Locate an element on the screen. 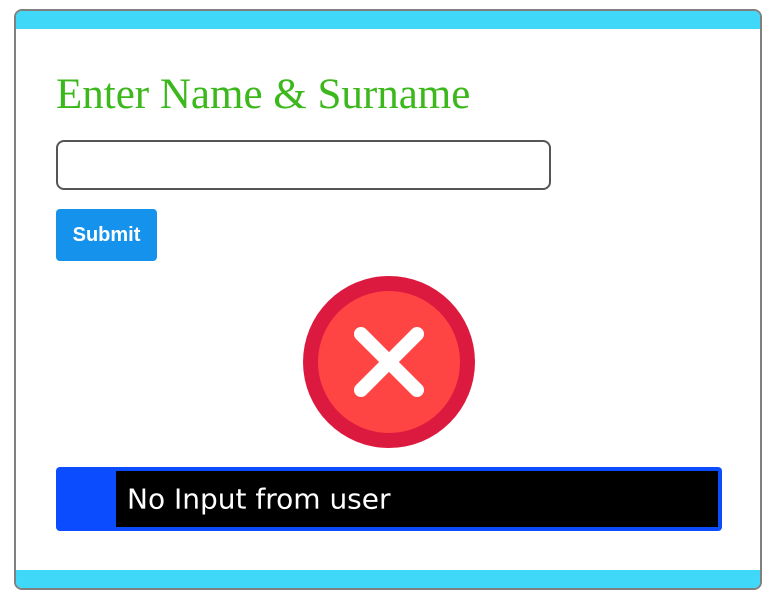 The width and height of the screenshot is (776, 603). name-surname-input is located at coordinates (303, 165).